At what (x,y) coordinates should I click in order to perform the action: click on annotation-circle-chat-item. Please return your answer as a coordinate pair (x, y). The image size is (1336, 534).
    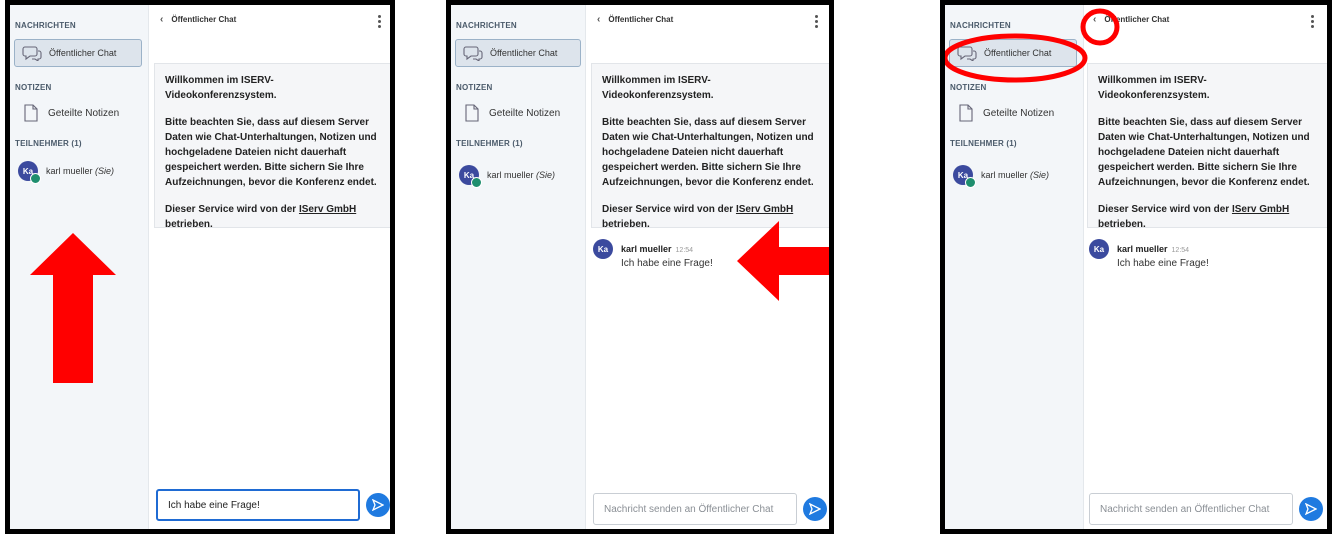
    Looking at the image, I should click on (1016, 58).